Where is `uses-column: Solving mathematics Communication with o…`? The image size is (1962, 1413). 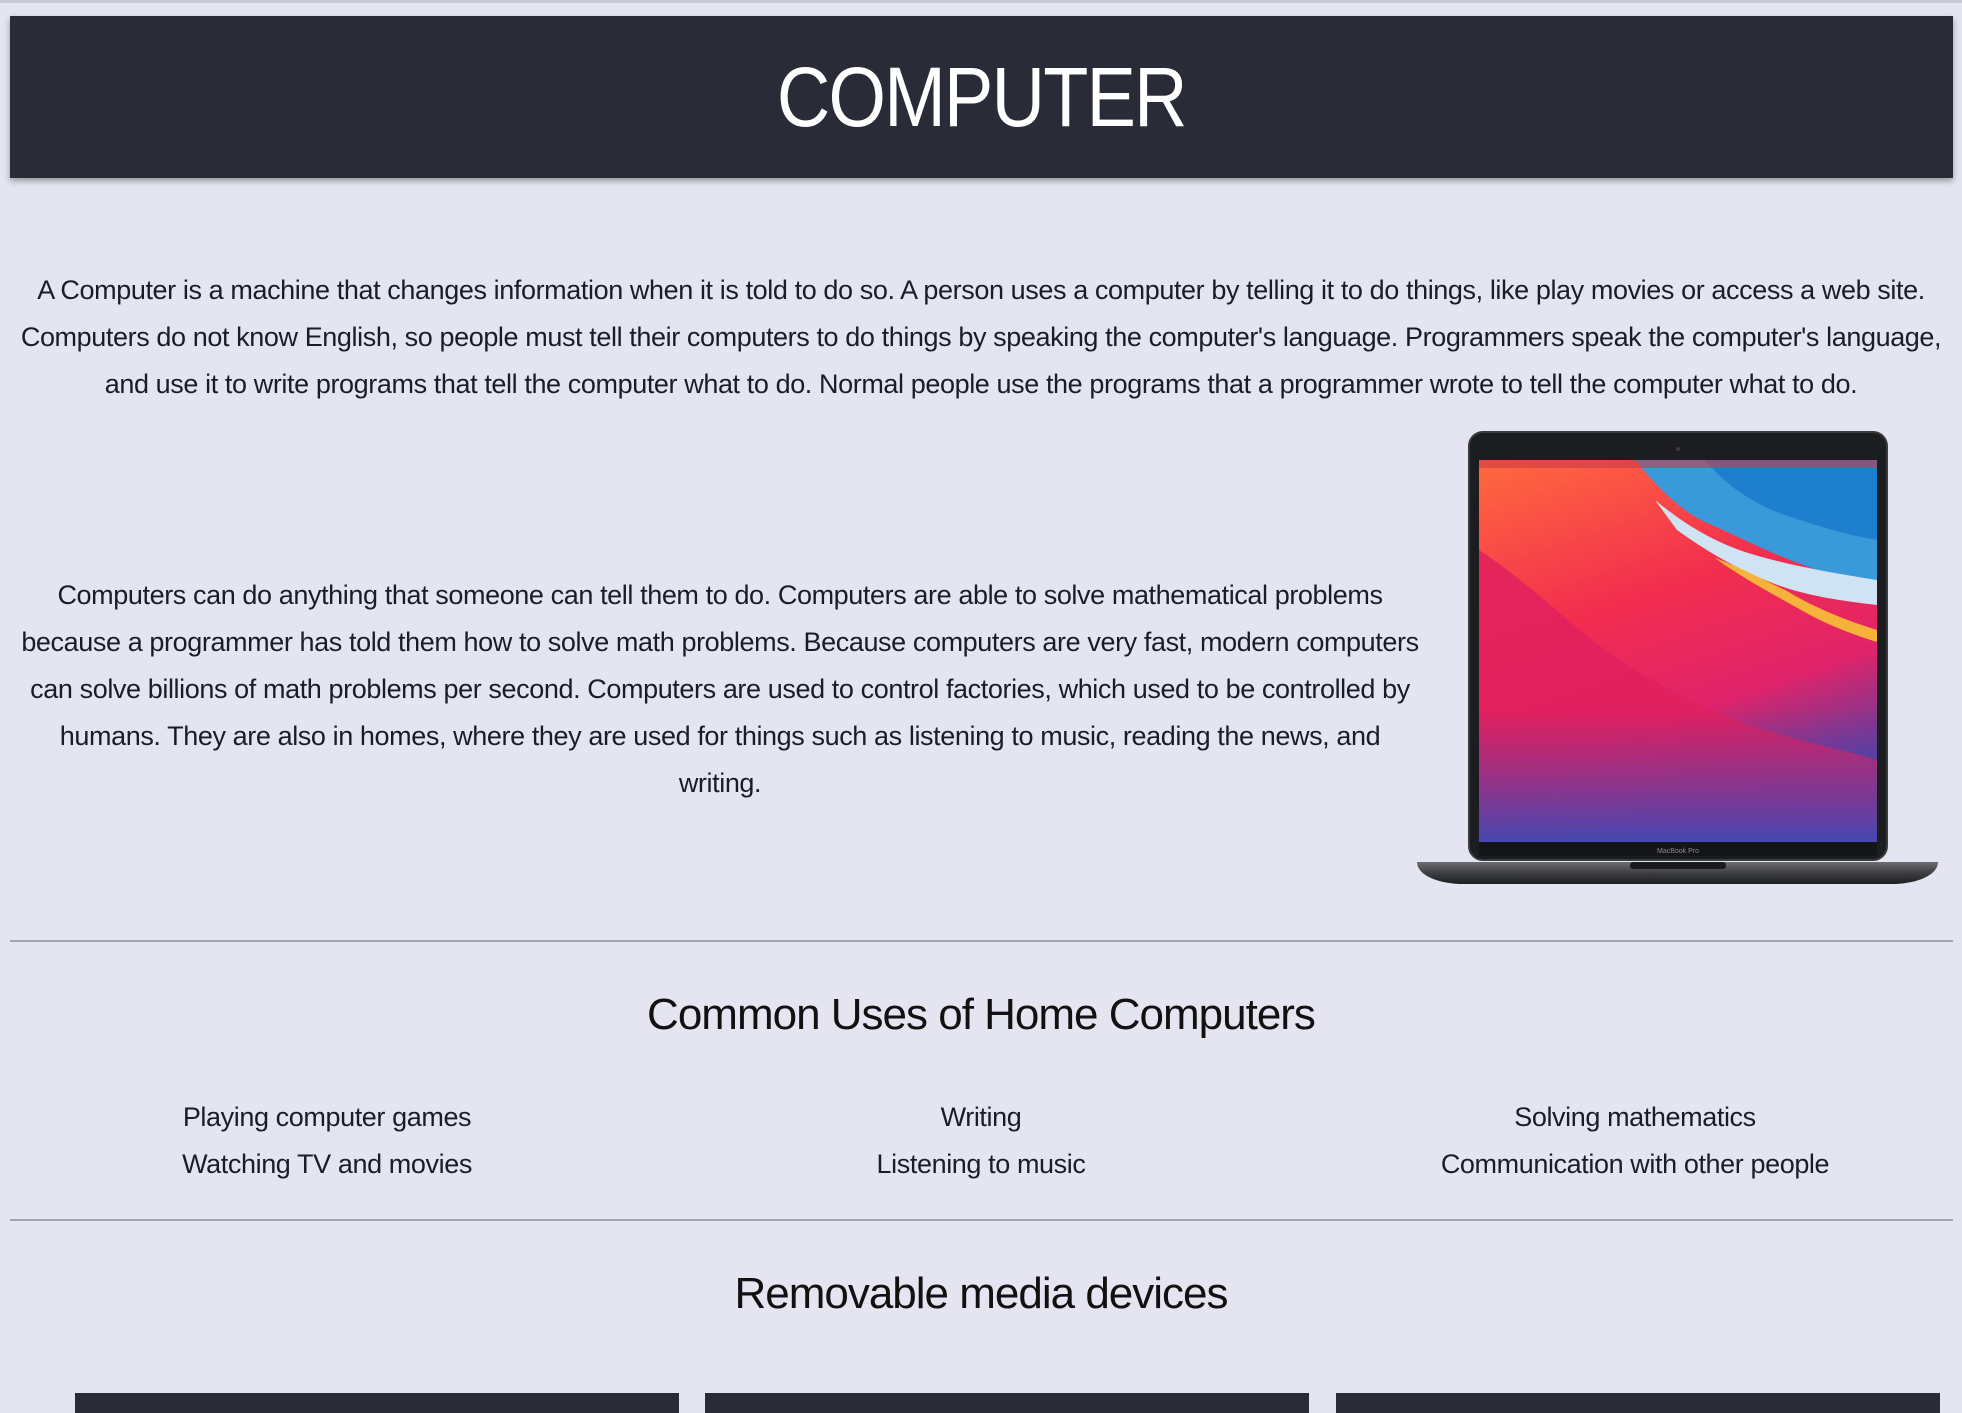 uses-column: Solving mathematics Communication with o… is located at coordinates (1635, 1141).